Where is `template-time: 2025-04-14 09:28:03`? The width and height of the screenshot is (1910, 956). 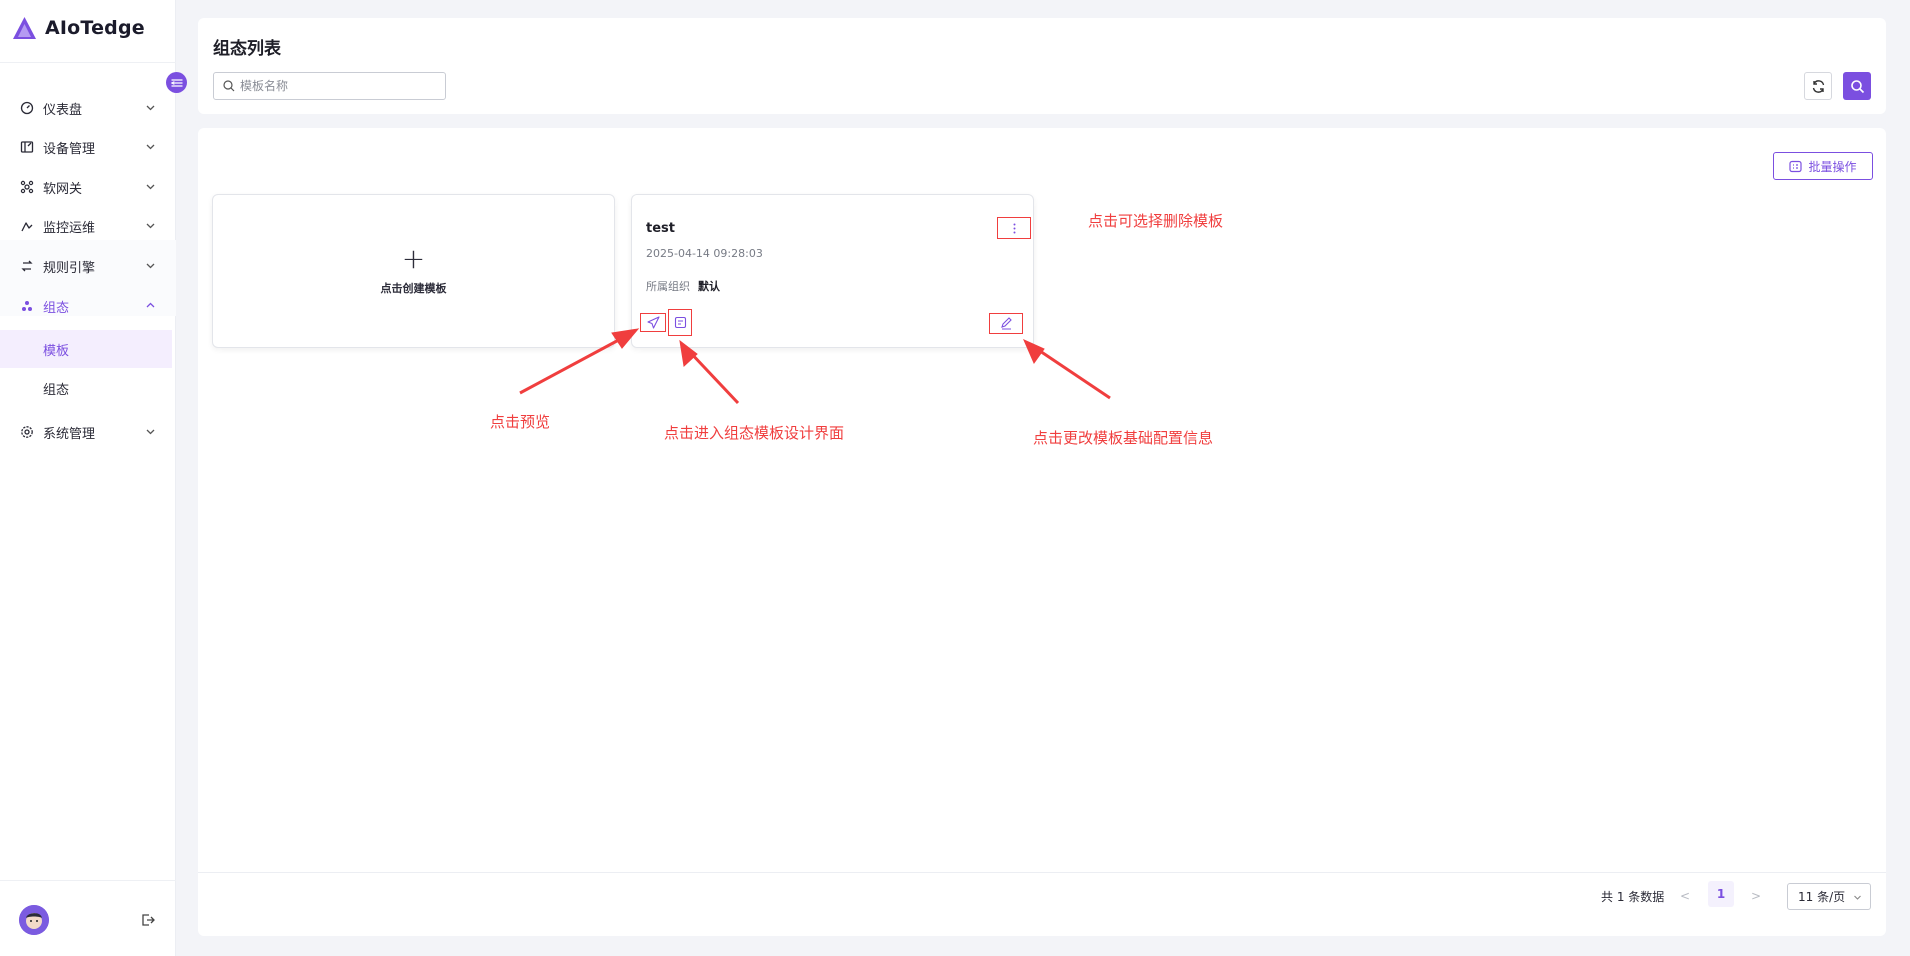 template-time: 2025-04-14 09:28:03 is located at coordinates (704, 253).